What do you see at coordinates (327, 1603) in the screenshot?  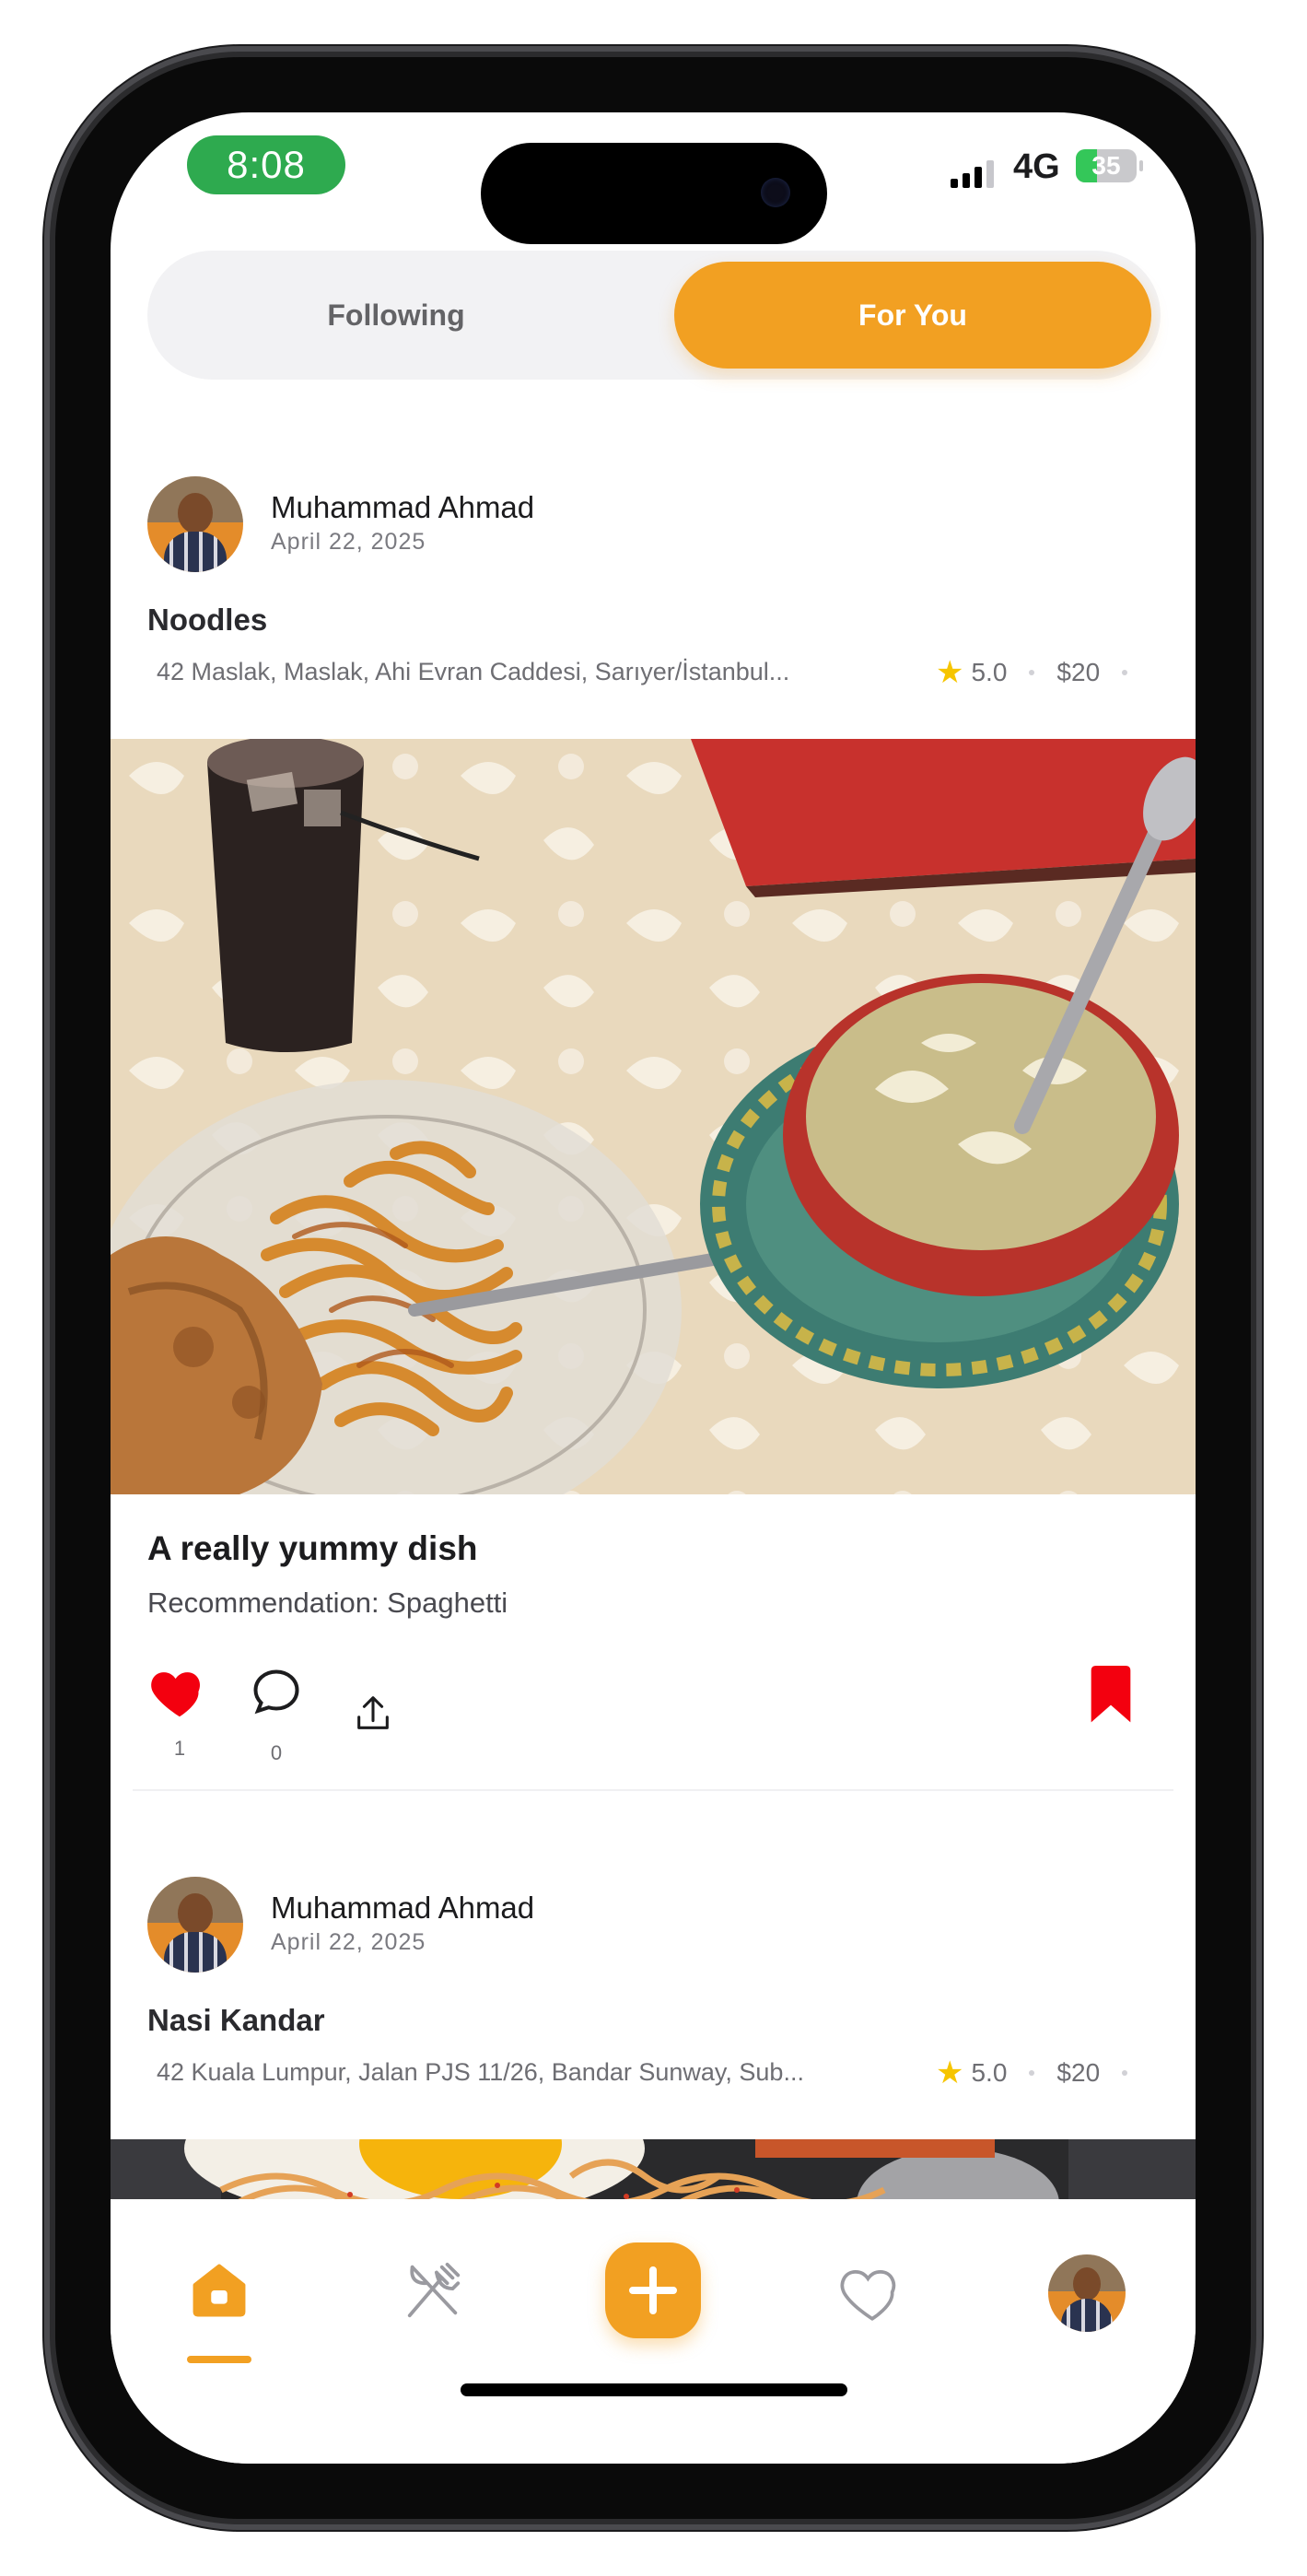 I see `recommendation-text: Recommendation: Spaghetti` at bounding box center [327, 1603].